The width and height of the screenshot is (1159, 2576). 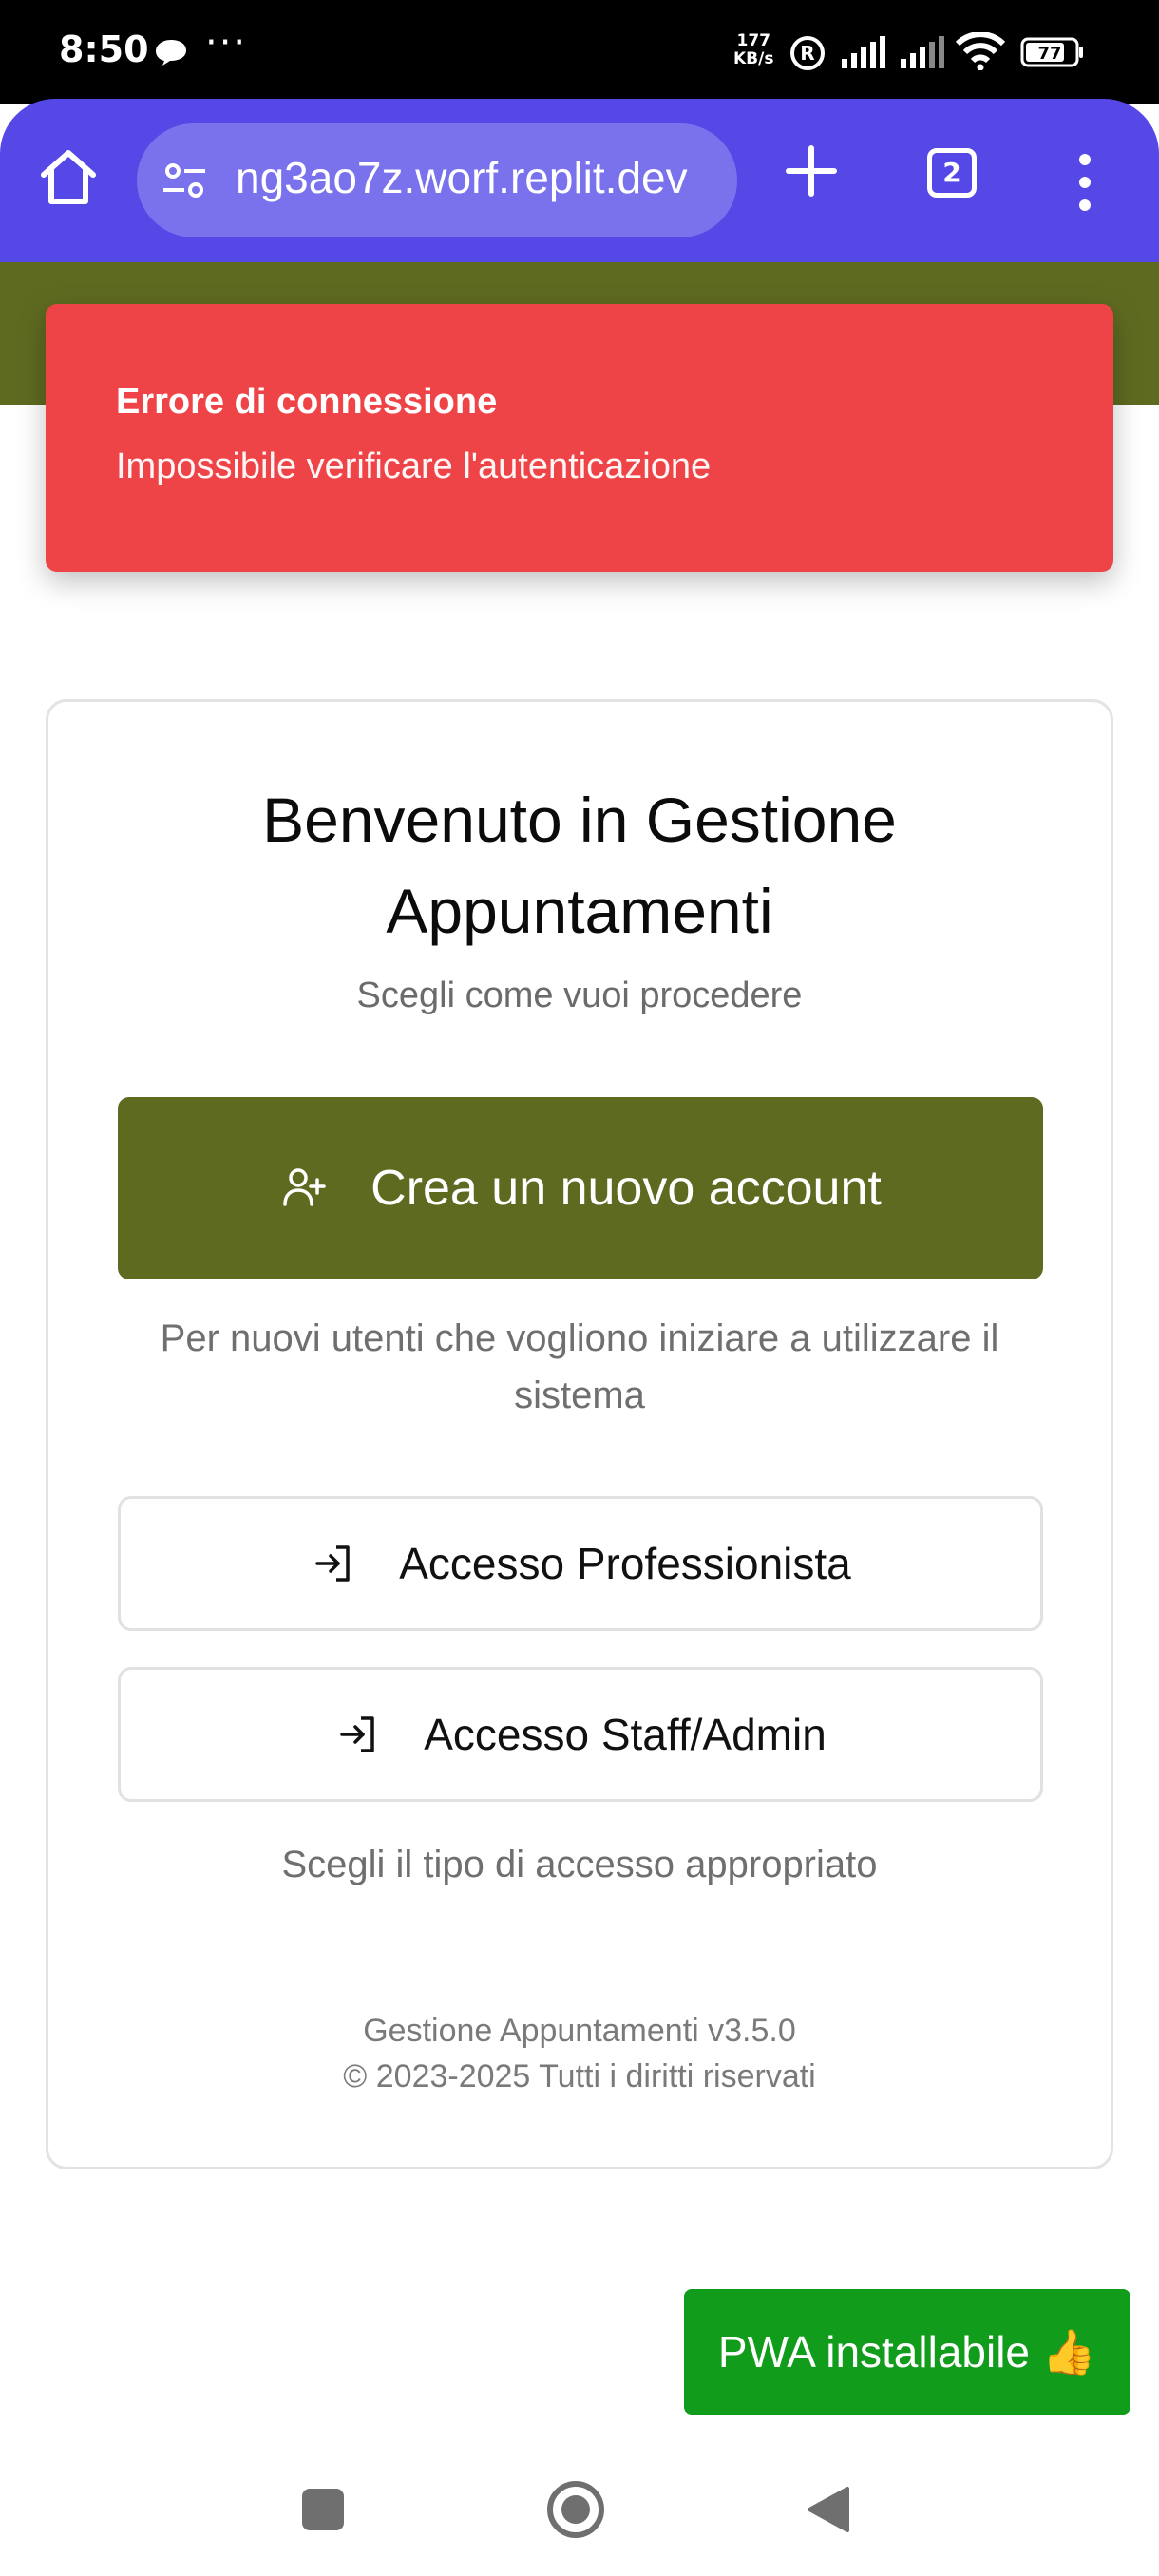 I want to click on staff-admin-login-label: Accesso Staff/Admin, so click(x=625, y=1734).